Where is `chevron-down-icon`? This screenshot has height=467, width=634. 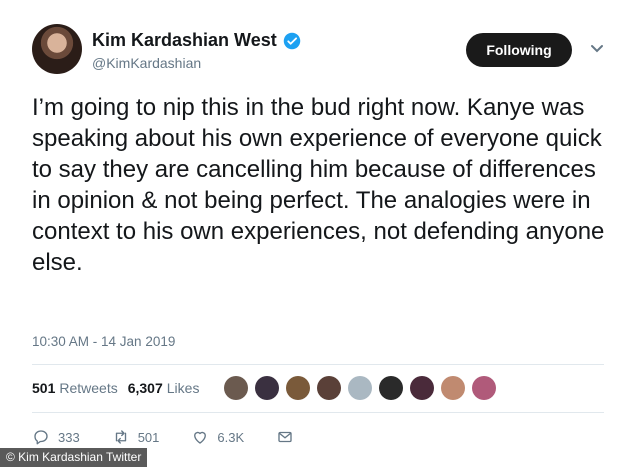
chevron-down-icon is located at coordinates (597, 49).